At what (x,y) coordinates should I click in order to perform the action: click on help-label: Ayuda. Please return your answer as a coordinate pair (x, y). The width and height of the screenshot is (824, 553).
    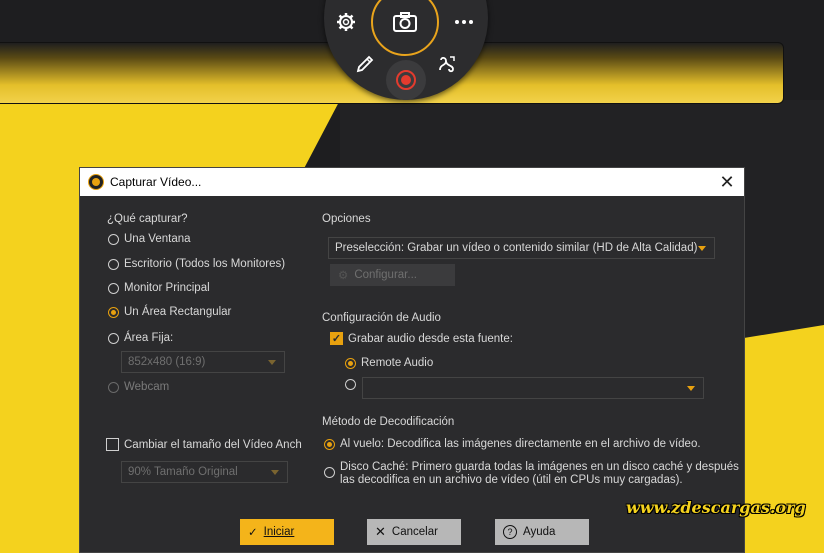
    Looking at the image, I should click on (539, 532).